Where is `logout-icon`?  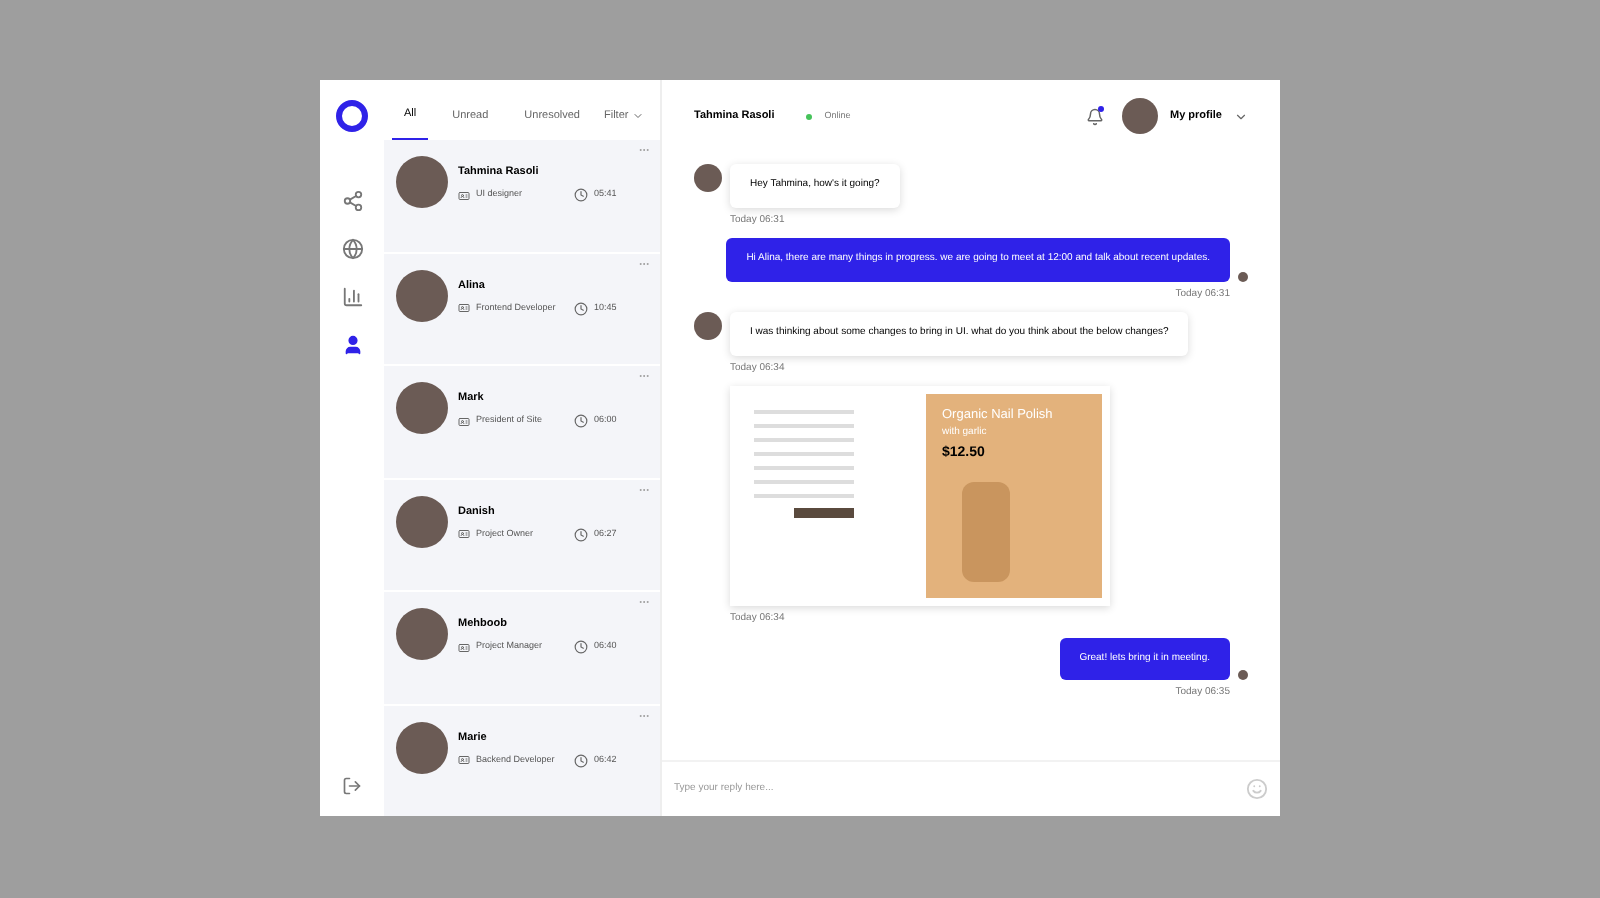
logout-icon is located at coordinates (352, 786).